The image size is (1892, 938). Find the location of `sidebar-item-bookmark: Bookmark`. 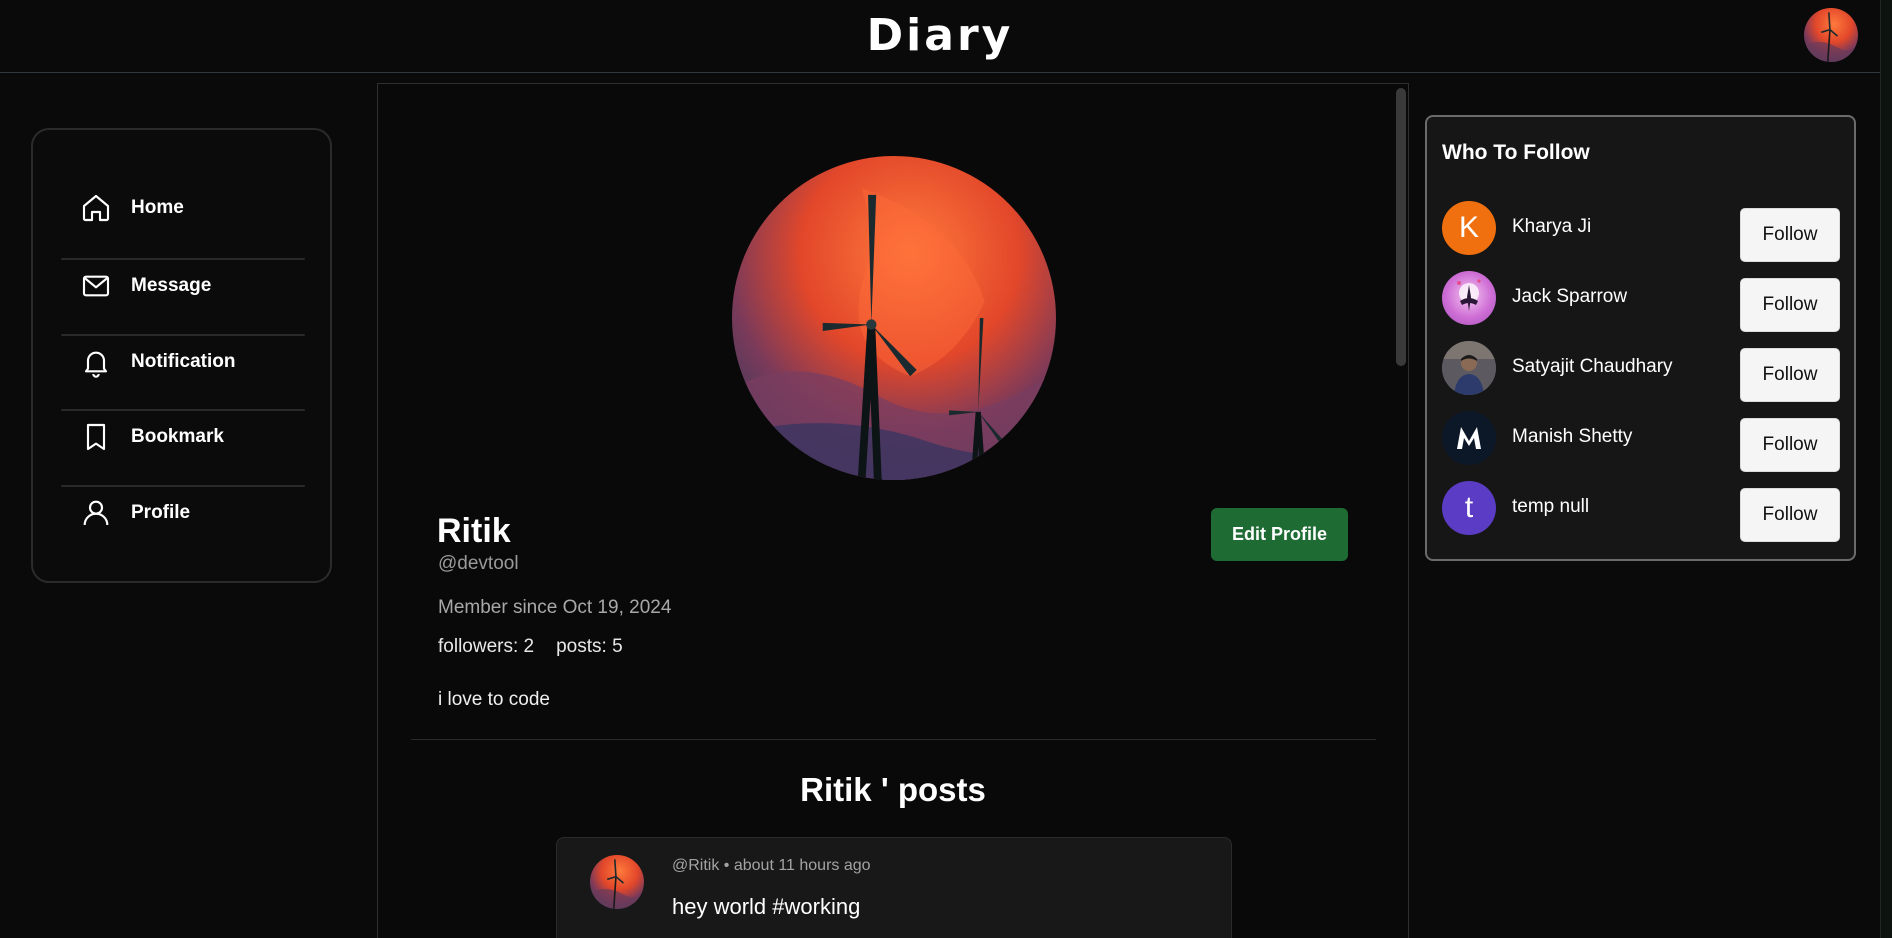

sidebar-item-bookmark: Bookmark is located at coordinates (183, 437).